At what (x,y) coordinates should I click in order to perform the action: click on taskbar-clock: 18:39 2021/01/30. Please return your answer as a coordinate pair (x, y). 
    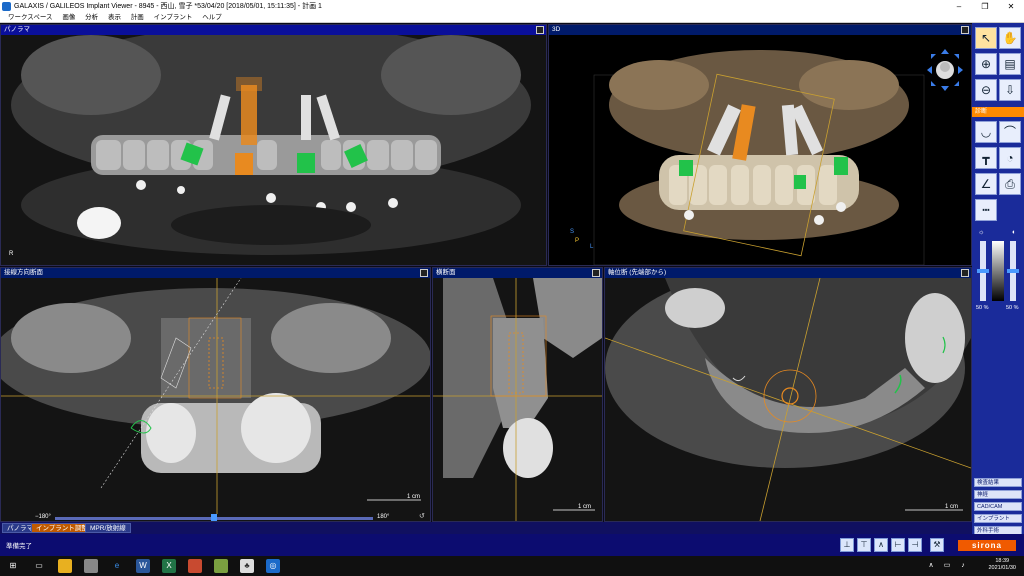
    Looking at the image, I should click on (1002, 565).